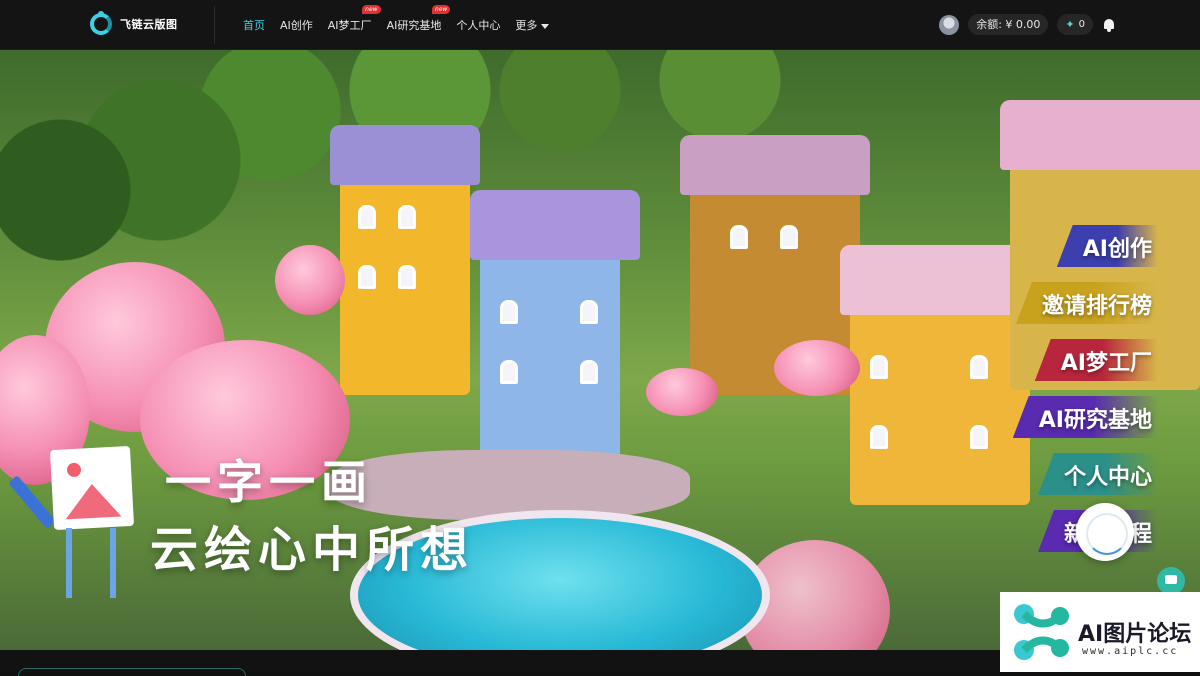  I want to click on bell-icon, so click(1109, 25).